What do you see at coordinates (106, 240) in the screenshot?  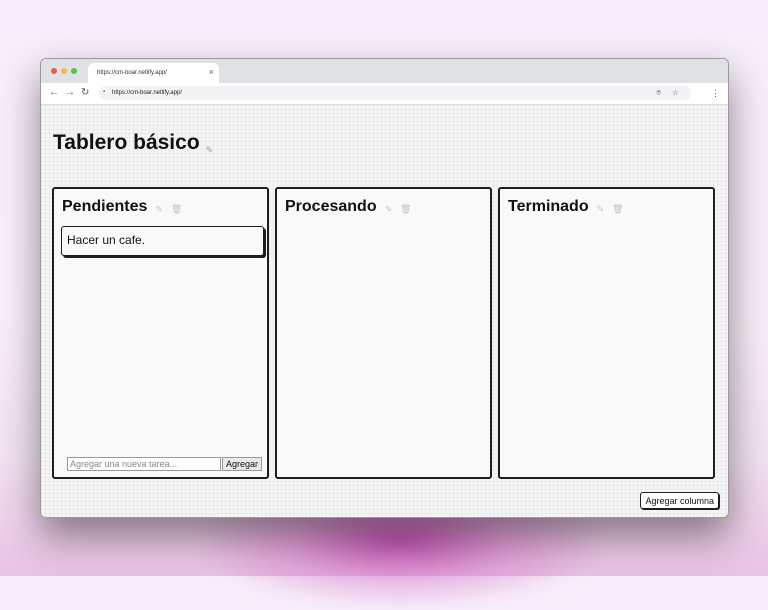 I see `task-text: Hacer un cafe.` at bounding box center [106, 240].